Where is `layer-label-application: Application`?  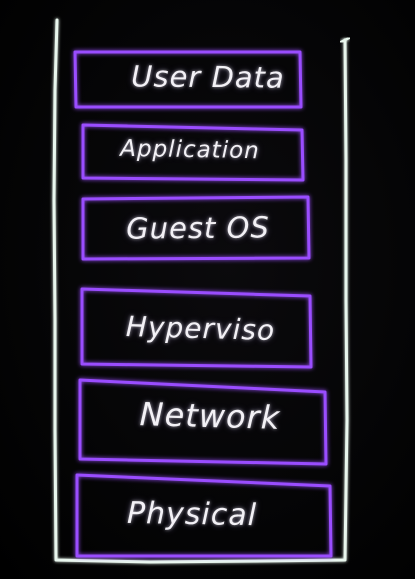
layer-label-application: Application is located at coordinates (190, 150).